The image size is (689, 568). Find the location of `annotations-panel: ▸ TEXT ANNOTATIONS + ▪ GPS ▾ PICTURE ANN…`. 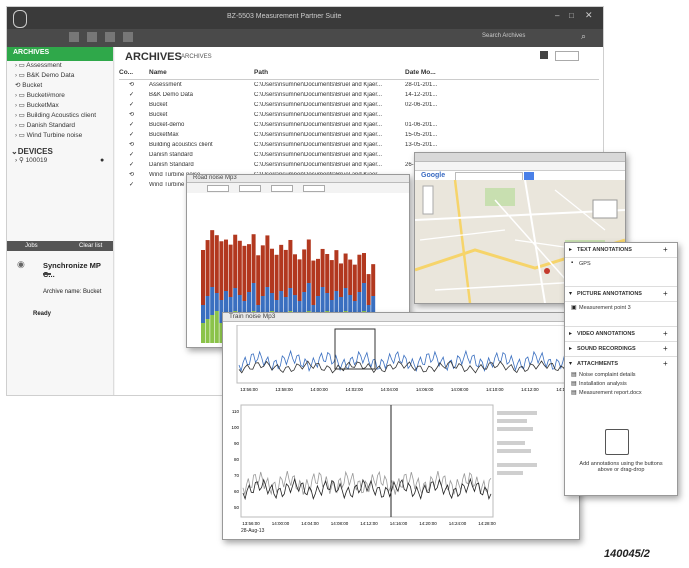

annotations-panel: ▸ TEXT ANNOTATIONS + ▪ GPS ▾ PICTURE ANN… is located at coordinates (621, 369).